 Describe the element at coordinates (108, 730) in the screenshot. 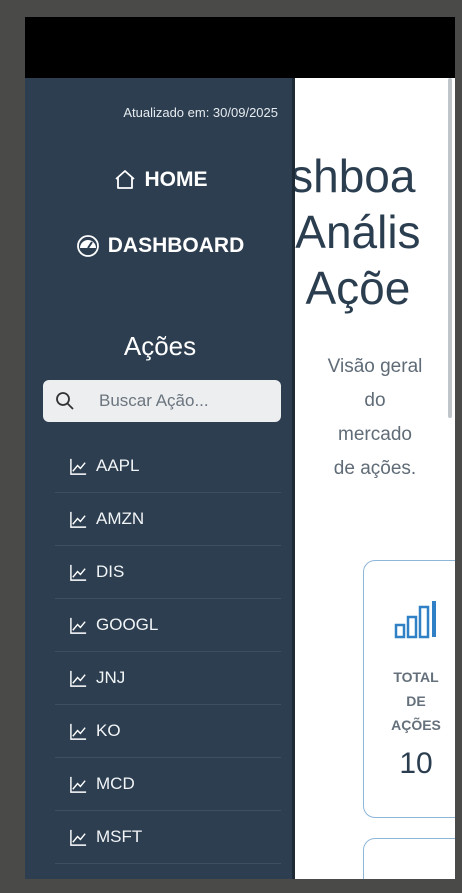

I see `stock-label: KO` at that location.